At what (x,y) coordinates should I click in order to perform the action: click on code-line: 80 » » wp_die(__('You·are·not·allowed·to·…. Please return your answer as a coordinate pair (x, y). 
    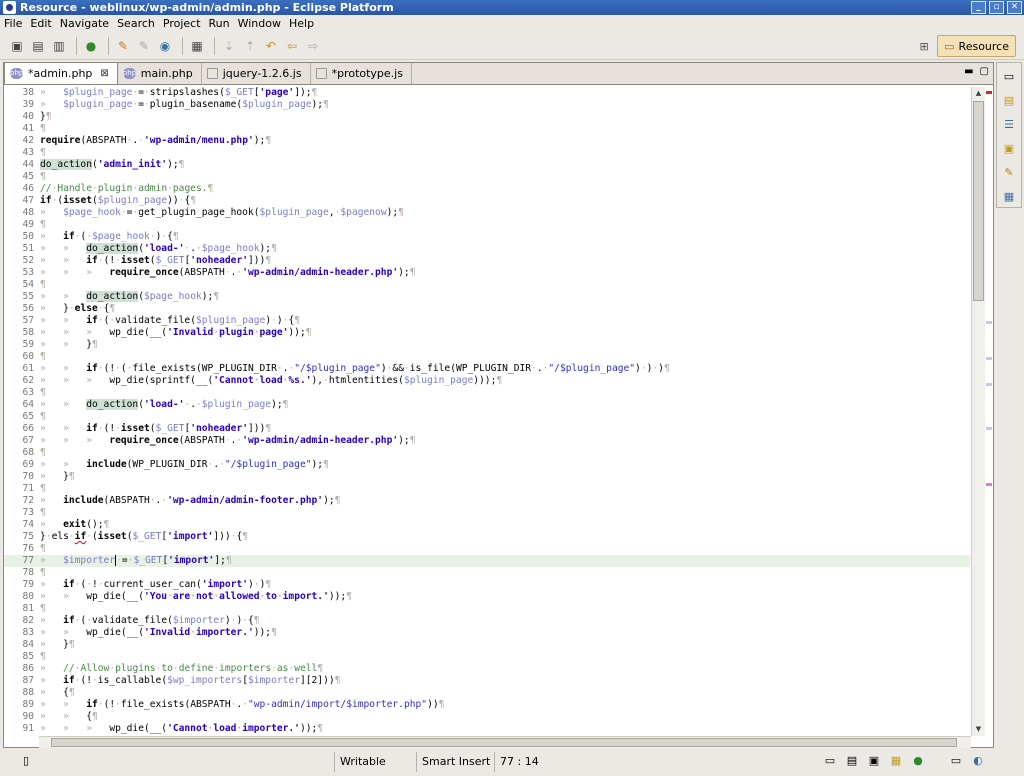
    Looking at the image, I should click on (487, 597).